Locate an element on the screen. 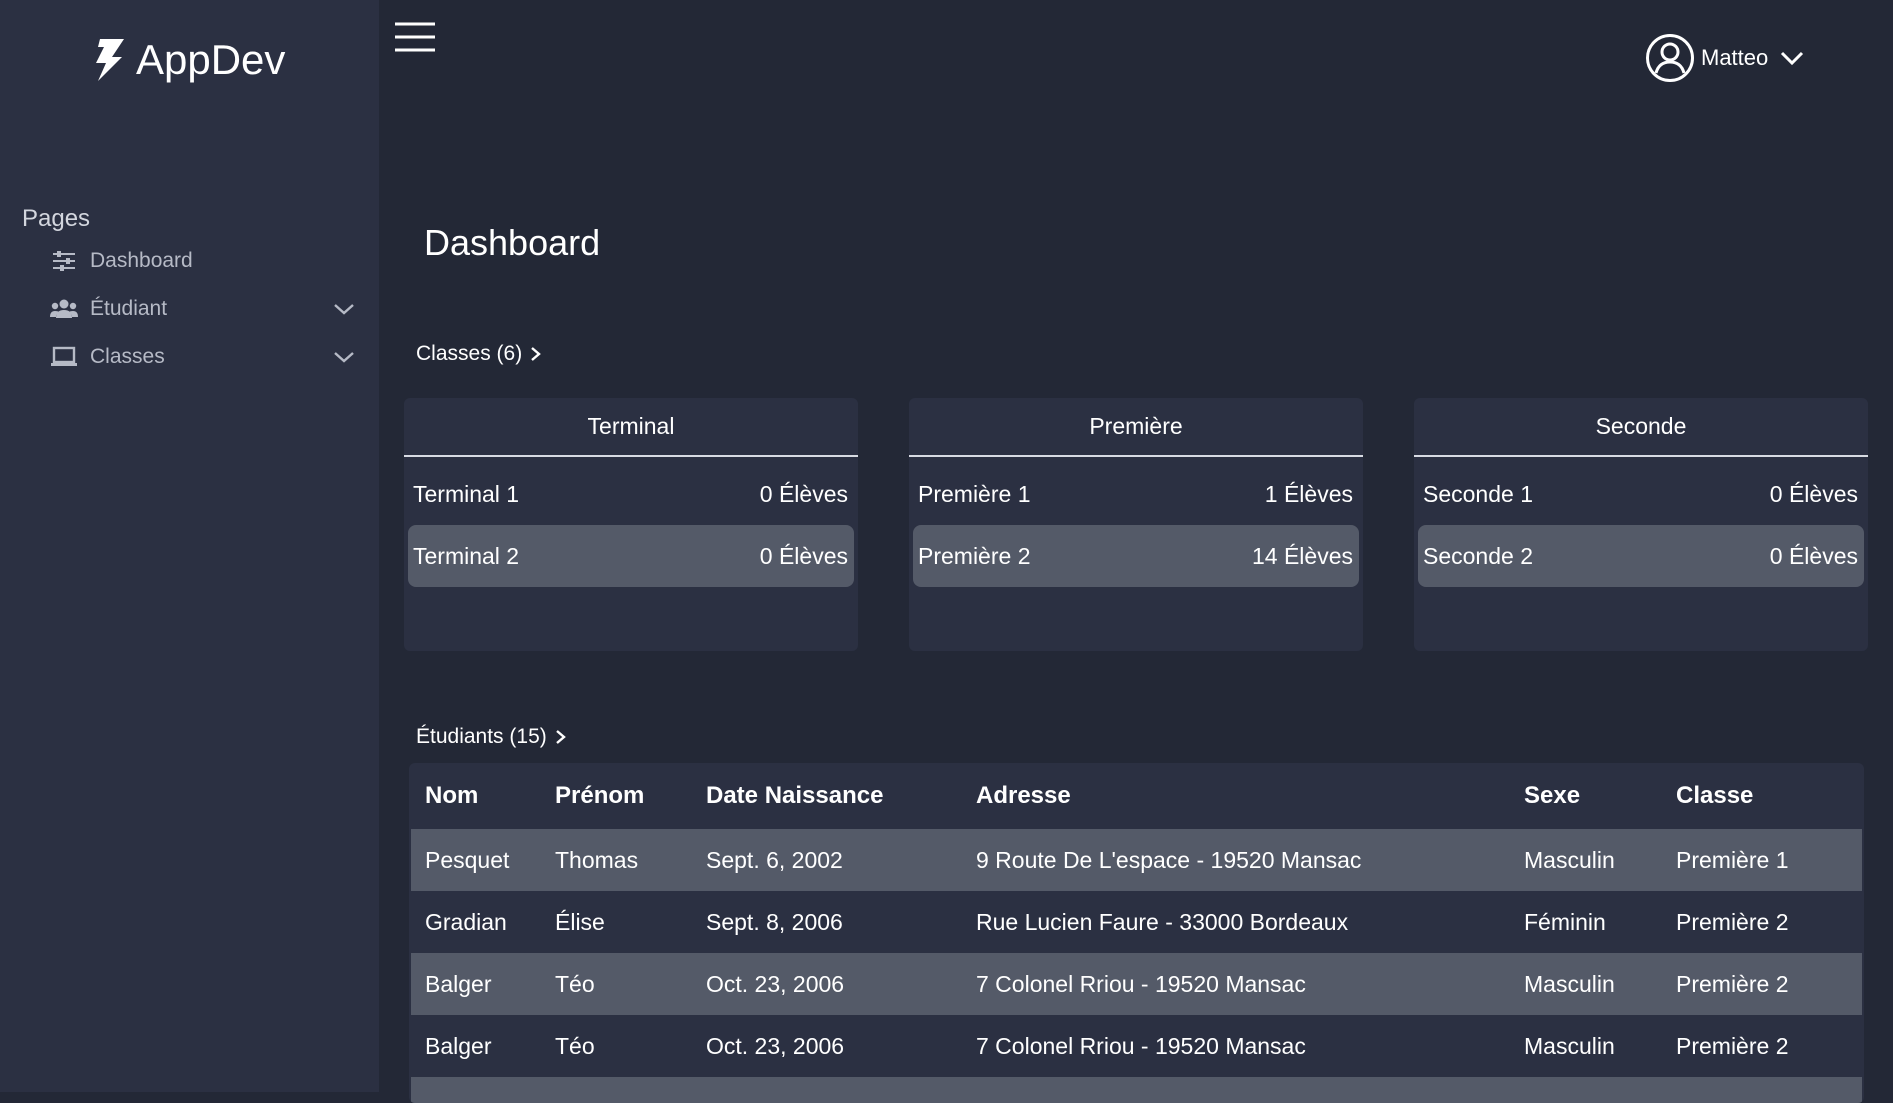 This screenshot has height=1103, width=1893. class-count: 1 Élèves is located at coordinates (1308, 493).